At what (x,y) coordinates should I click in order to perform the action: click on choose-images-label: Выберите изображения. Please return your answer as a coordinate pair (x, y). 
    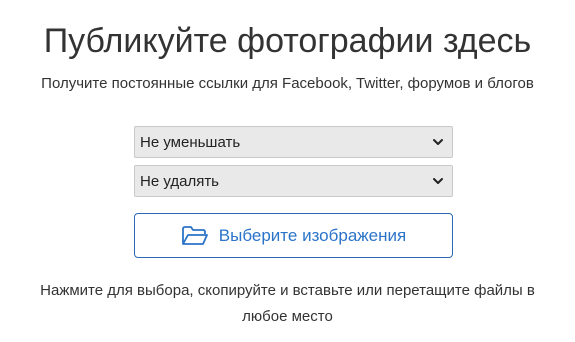
    Looking at the image, I should click on (312, 235).